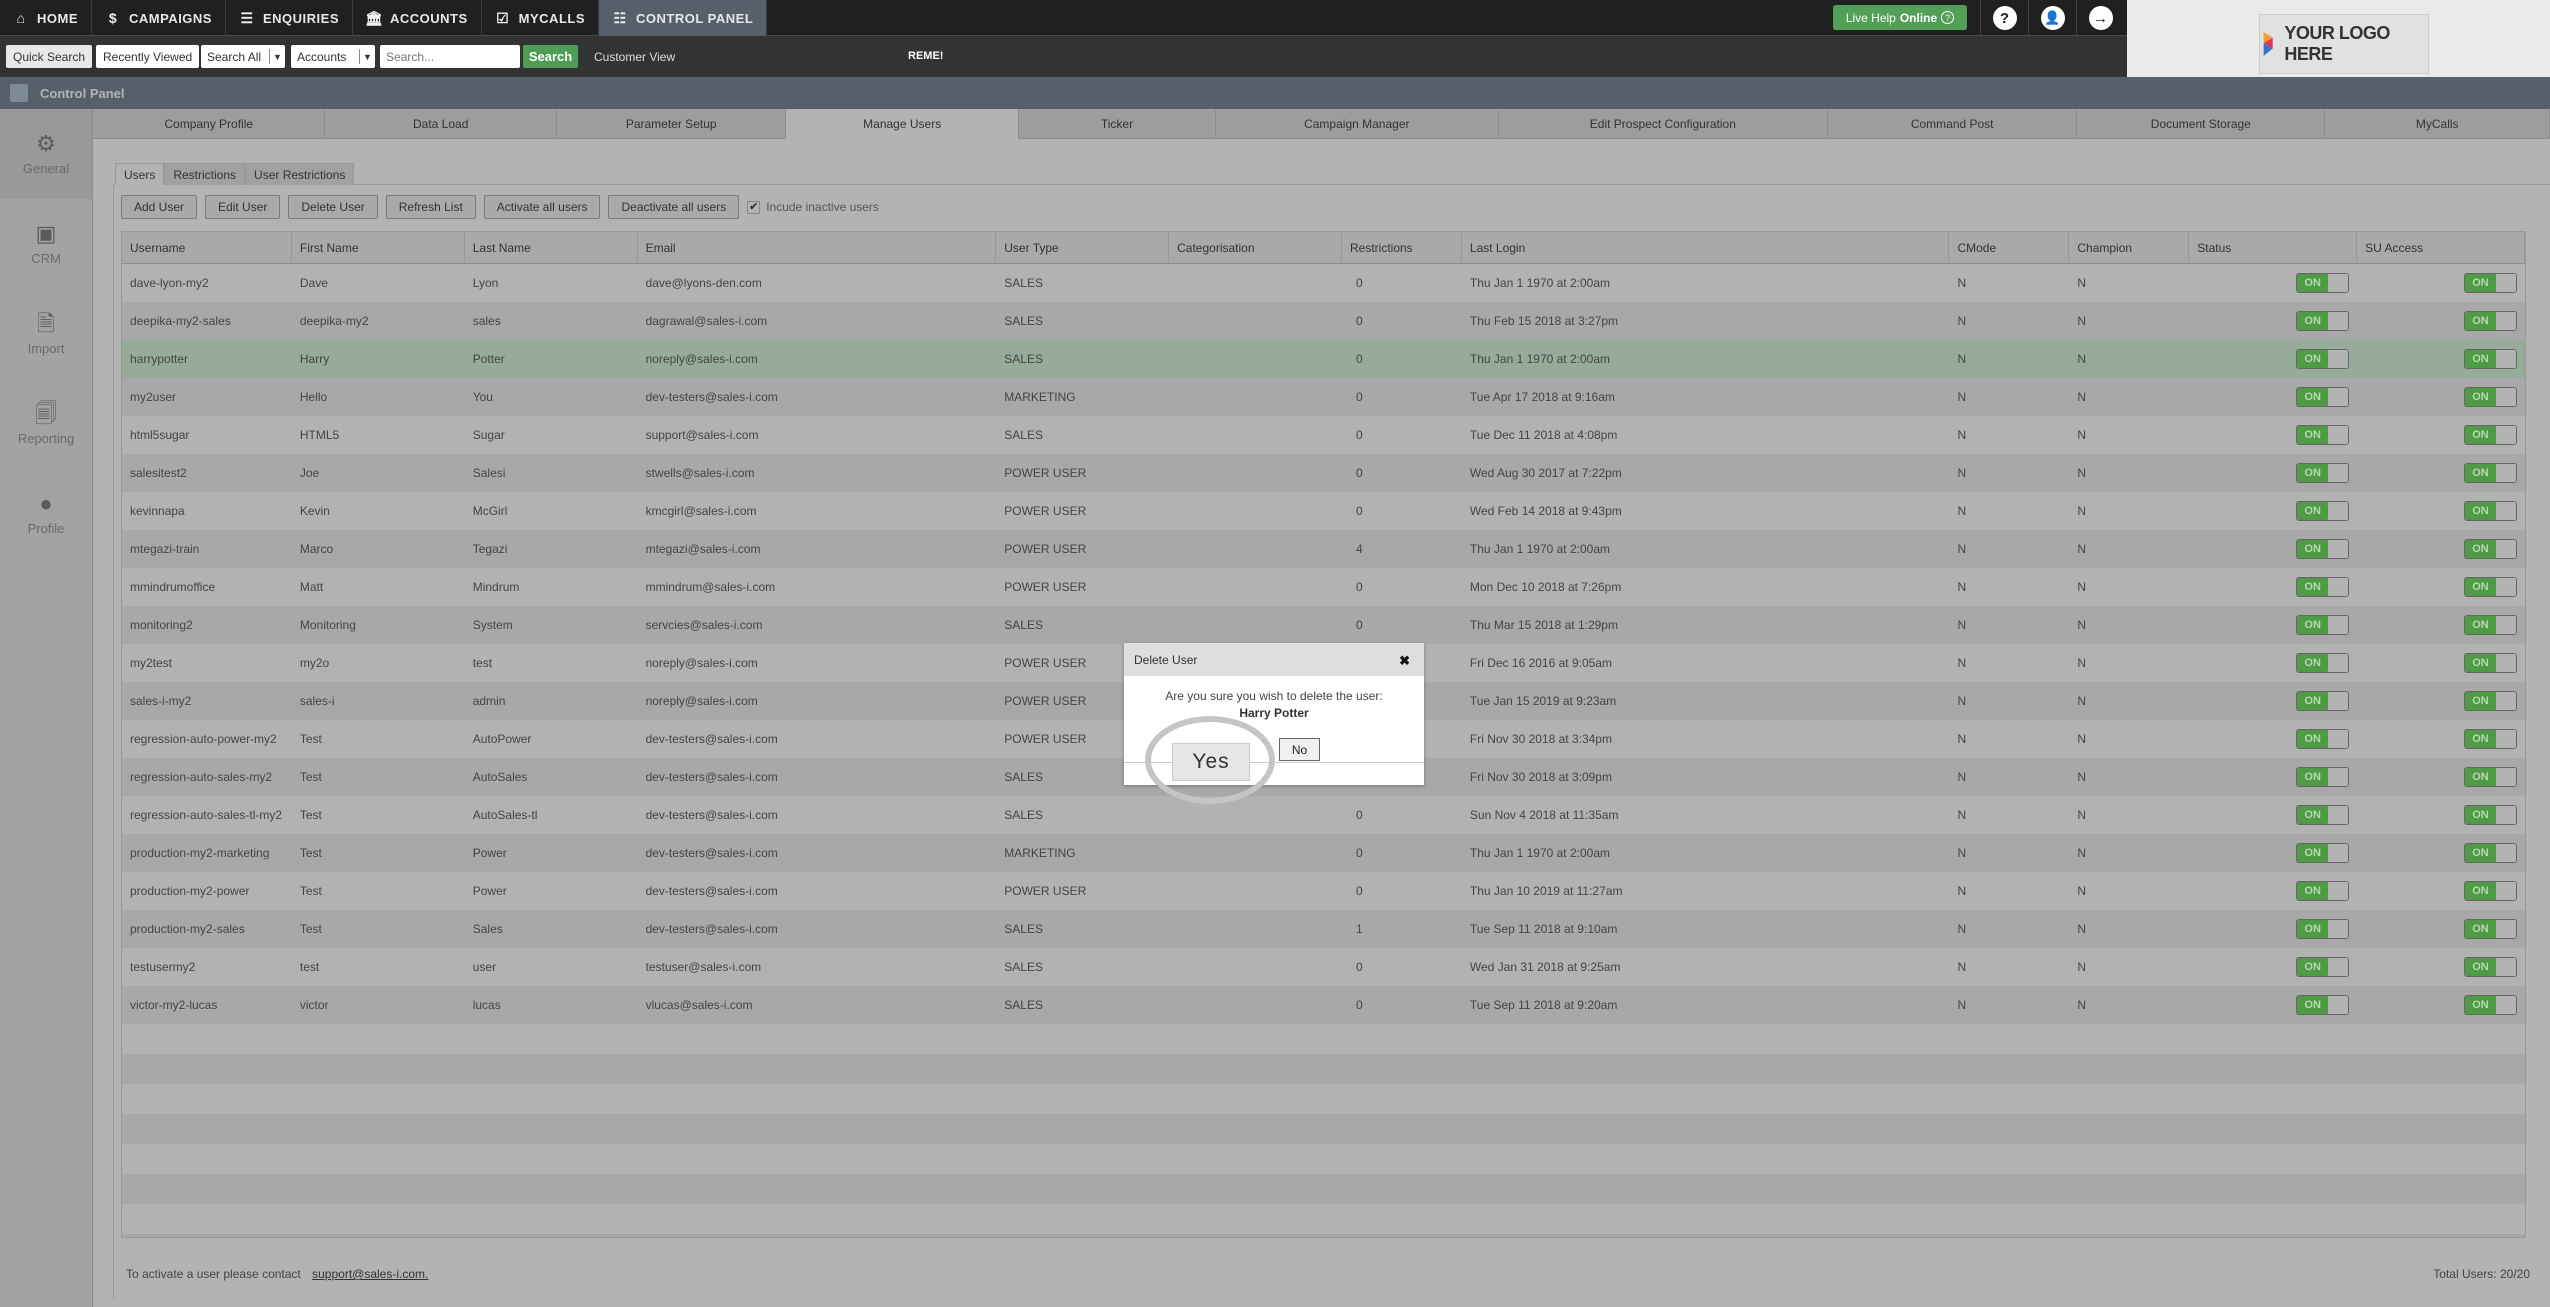 The image size is (2550, 1307). What do you see at coordinates (1402, 248) in the screenshot?
I see `column-header-restrictions: Restrictions` at bounding box center [1402, 248].